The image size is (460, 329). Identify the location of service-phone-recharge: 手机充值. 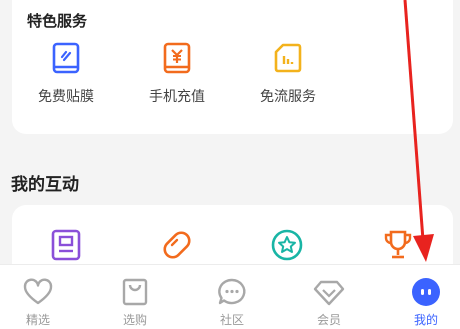
(177, 74).